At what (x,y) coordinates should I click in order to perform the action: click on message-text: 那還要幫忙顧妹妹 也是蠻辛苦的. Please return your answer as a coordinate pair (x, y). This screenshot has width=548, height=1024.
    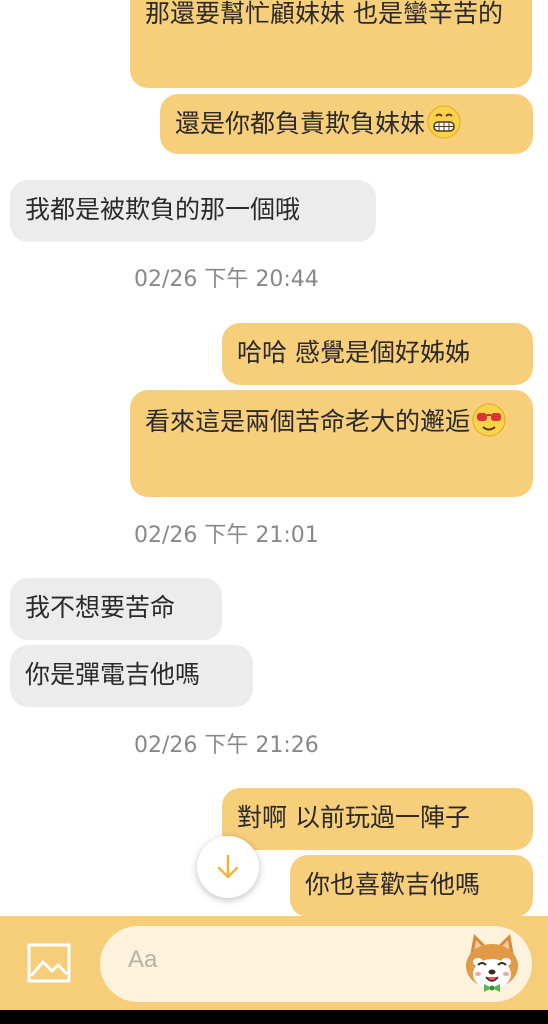
    Looking at the image, I should click on (324, 14).